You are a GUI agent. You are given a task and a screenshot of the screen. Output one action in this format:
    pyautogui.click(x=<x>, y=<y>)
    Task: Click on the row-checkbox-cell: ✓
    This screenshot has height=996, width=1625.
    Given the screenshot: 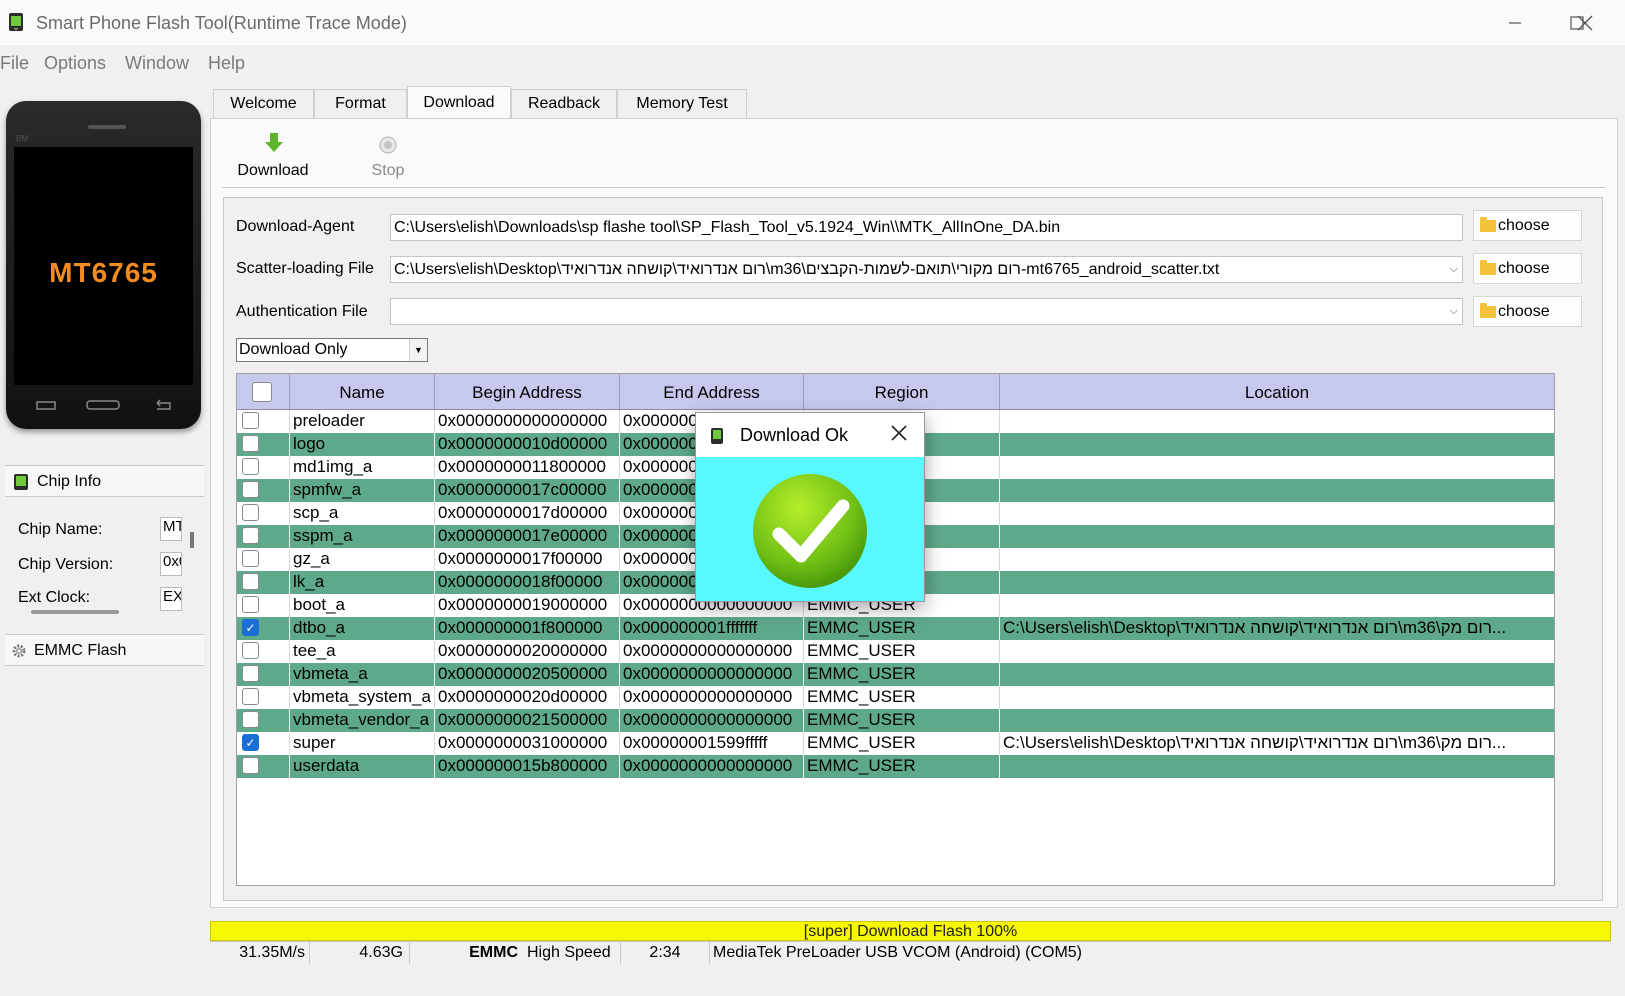 What is the action you would take?
    pyautogui.click(x=263, y=743)
    